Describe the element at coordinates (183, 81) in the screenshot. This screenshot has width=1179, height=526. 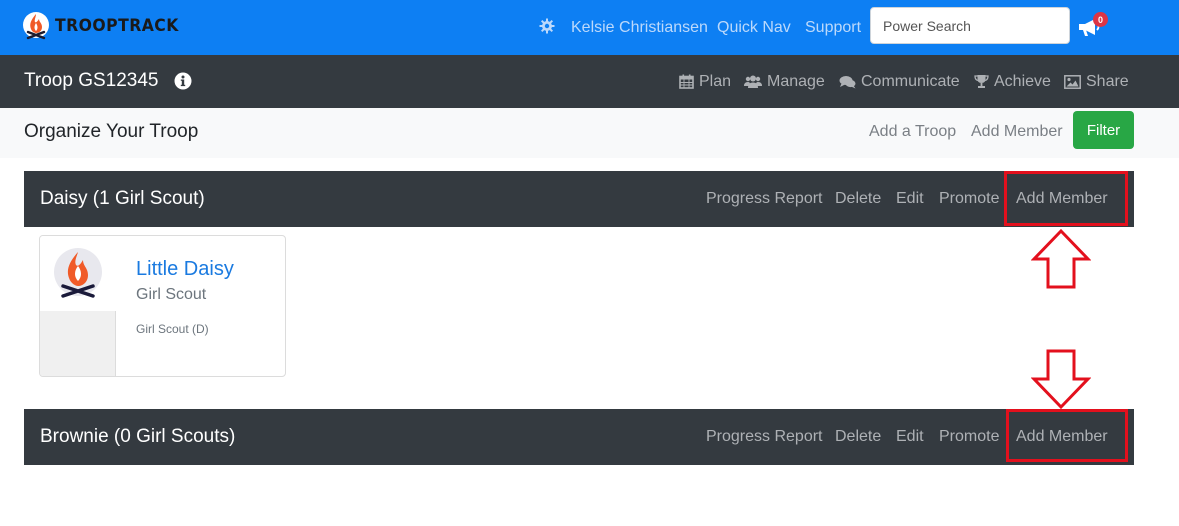
I see `info-icon` at that location.